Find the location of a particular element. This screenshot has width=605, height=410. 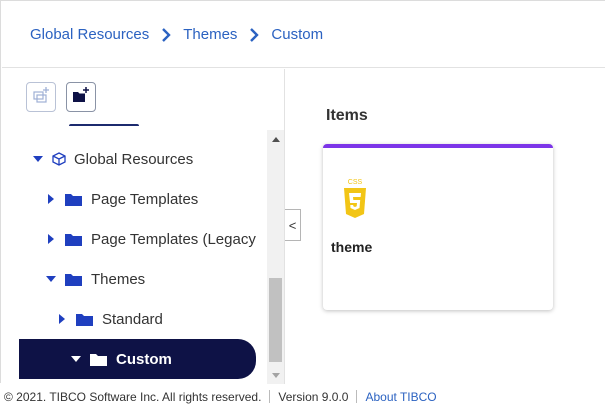

about-tibco-link: About TIBCO is located at coordinates (400, 397).